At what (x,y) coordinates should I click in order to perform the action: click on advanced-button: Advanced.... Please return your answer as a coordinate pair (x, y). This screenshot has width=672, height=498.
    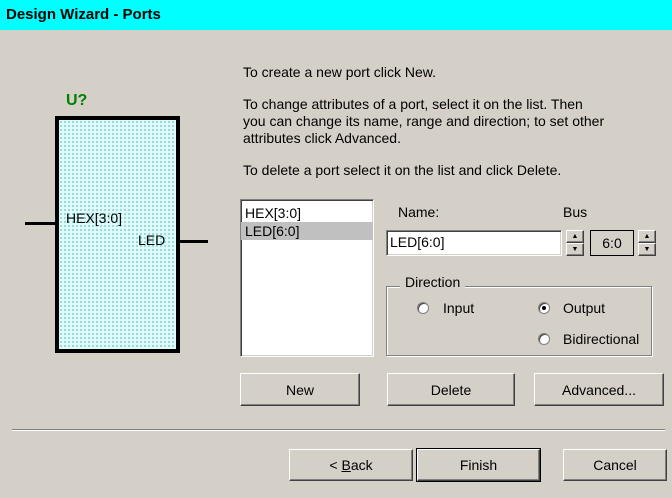
    Looking at the image, I should click on (599, 389).